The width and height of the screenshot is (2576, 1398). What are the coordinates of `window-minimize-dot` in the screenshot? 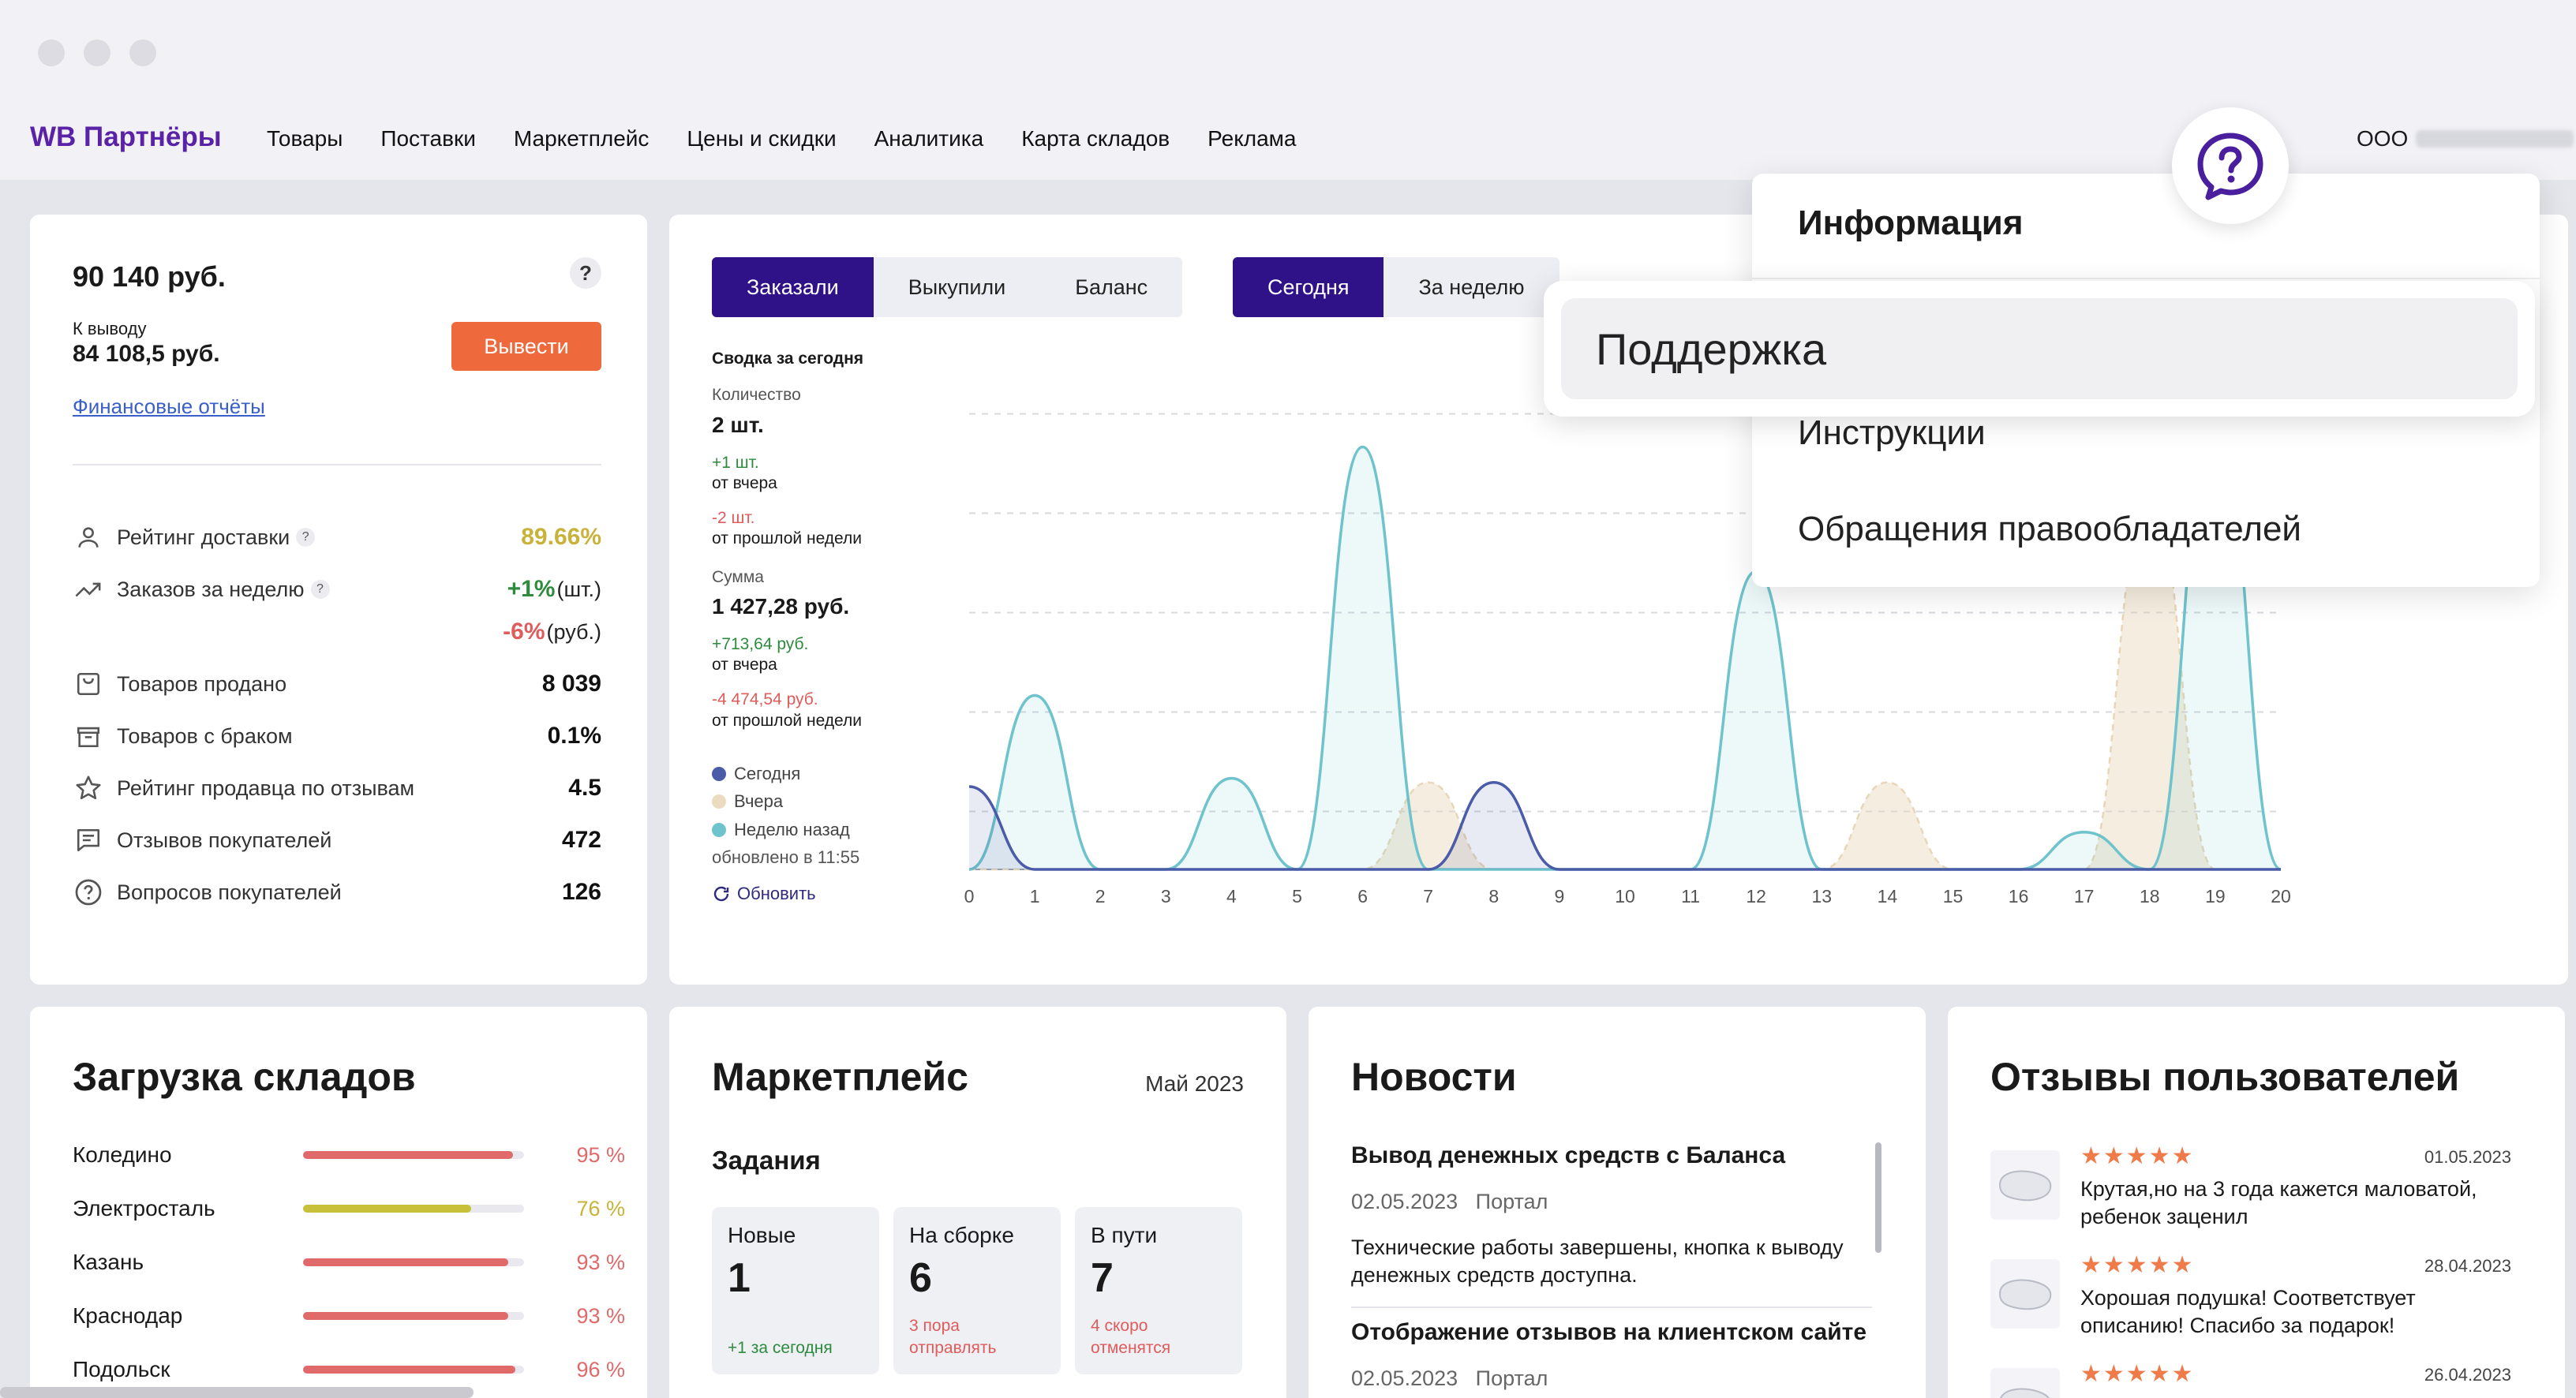 It's located at (97, 53).